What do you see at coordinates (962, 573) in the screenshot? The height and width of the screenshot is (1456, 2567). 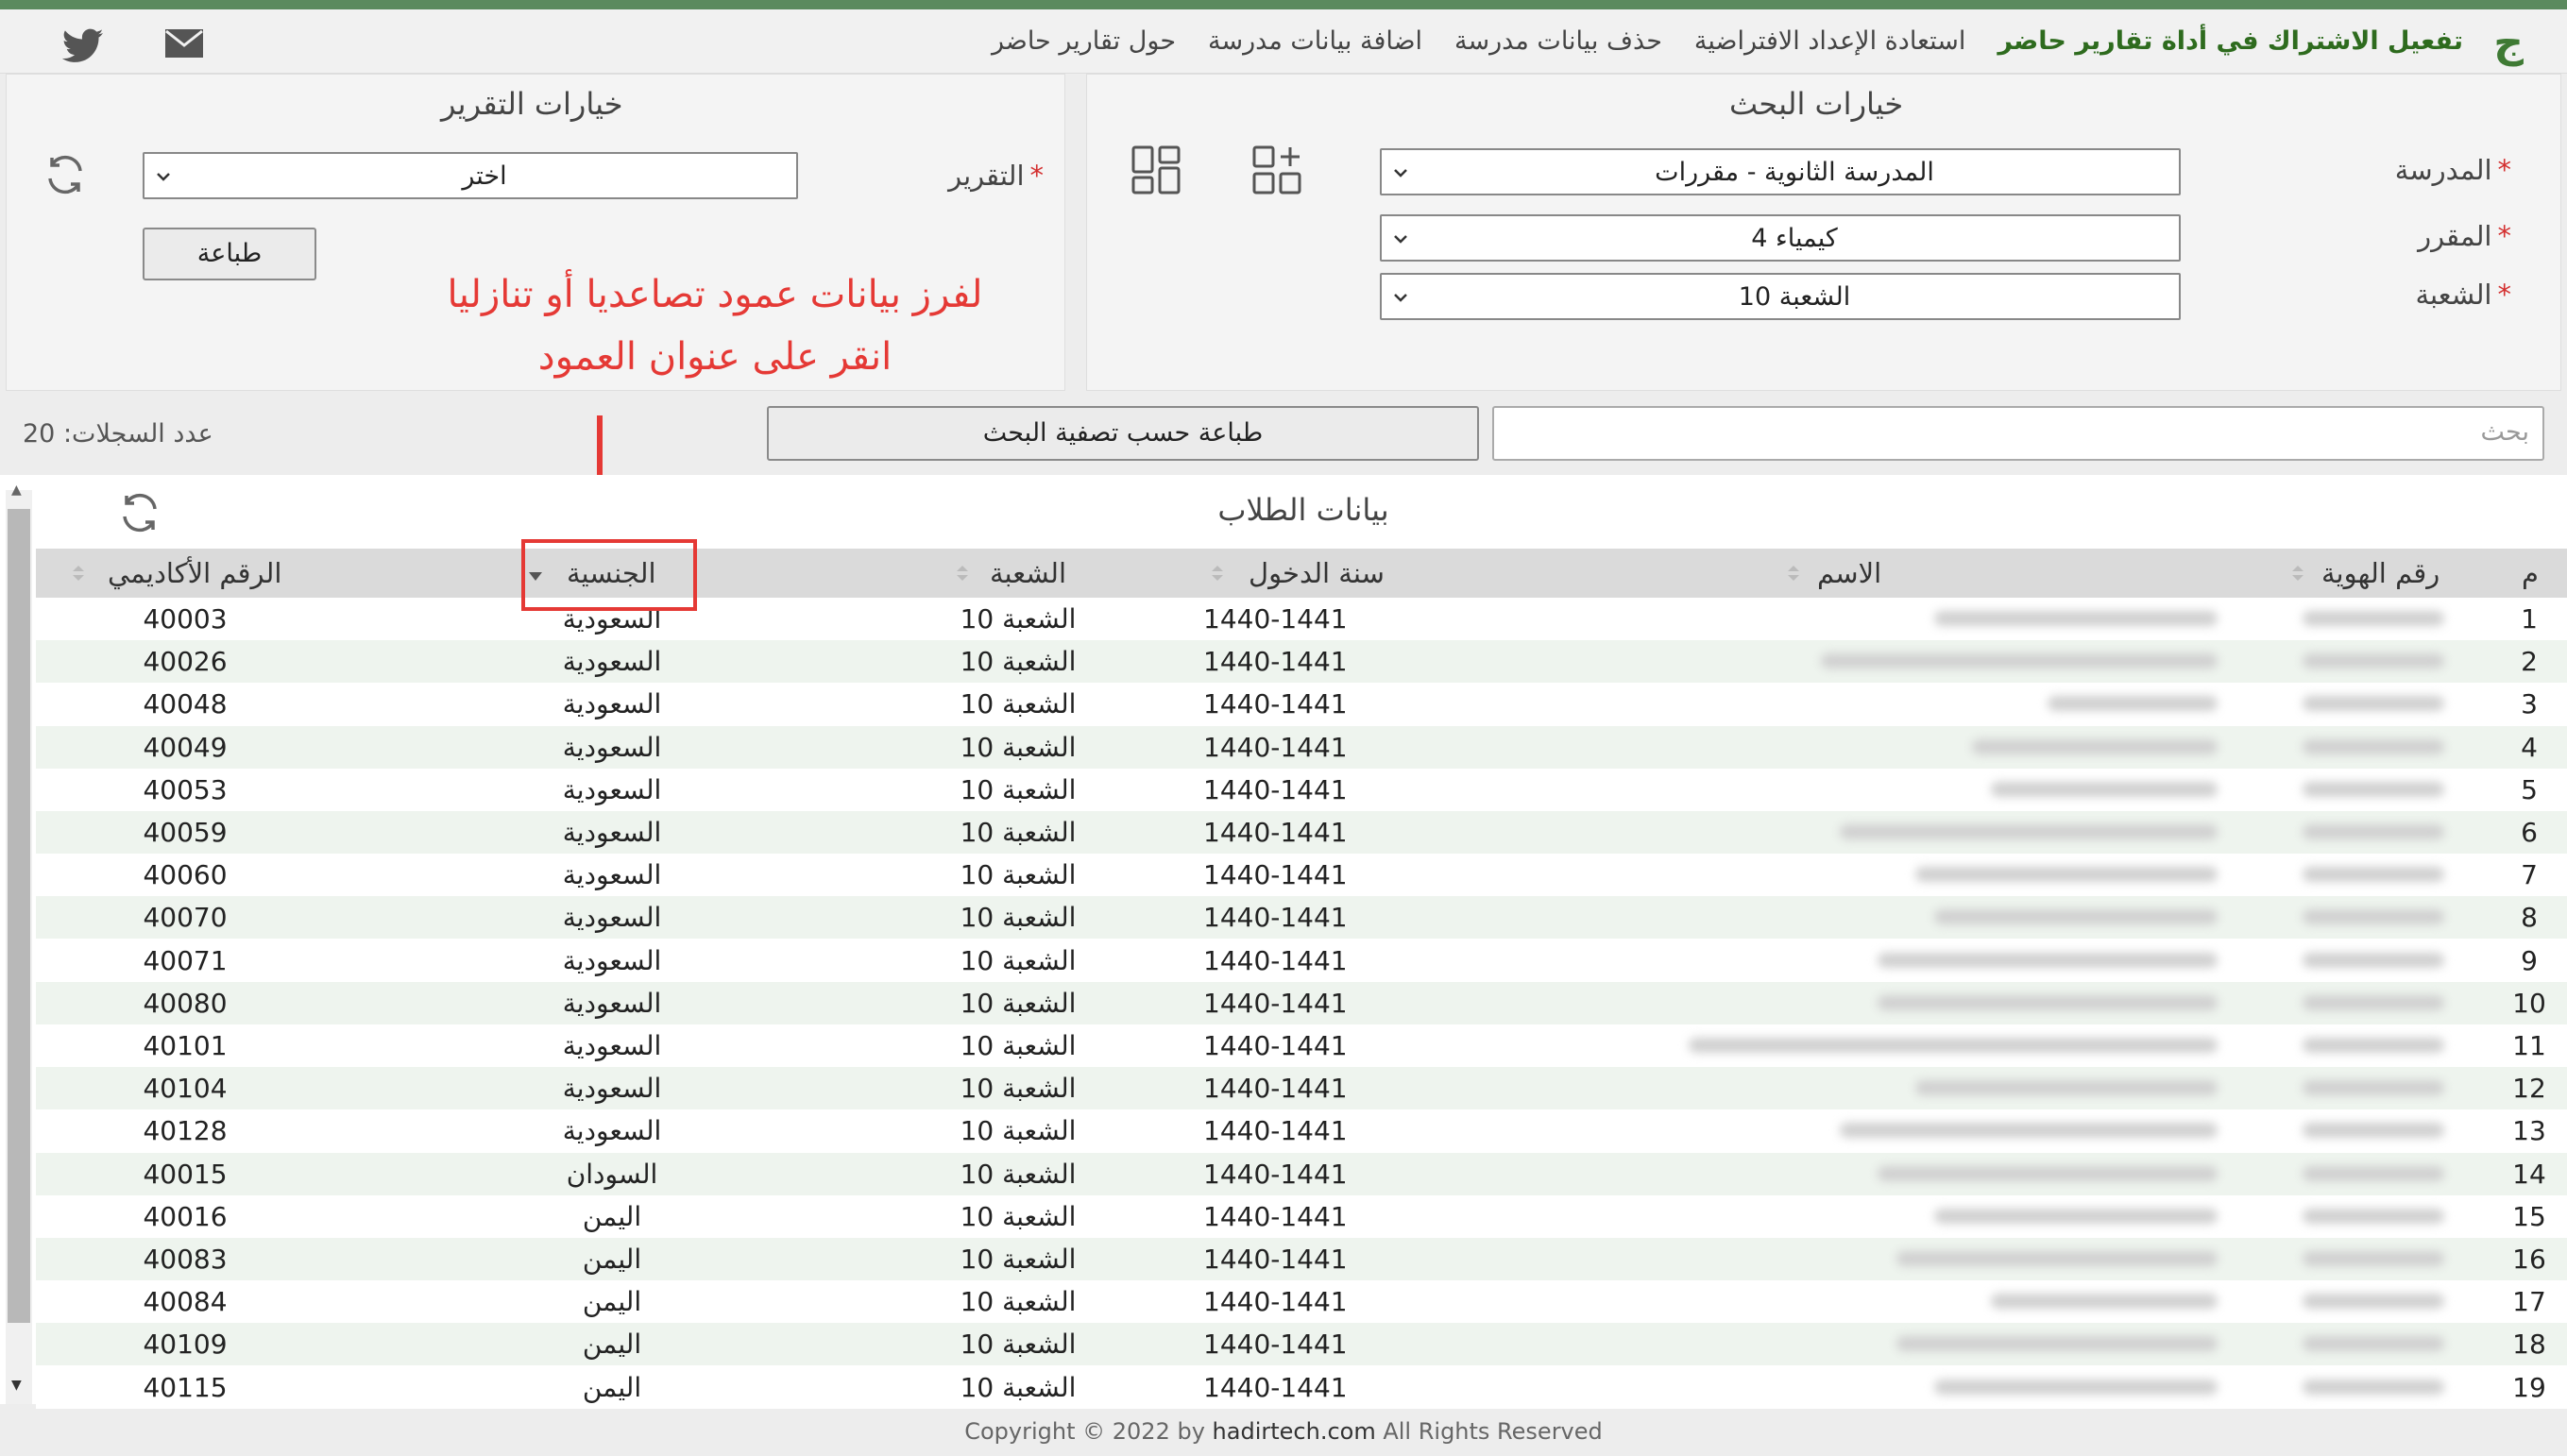 I see `sort-arrows-icon` at bounding box center [962, 573].